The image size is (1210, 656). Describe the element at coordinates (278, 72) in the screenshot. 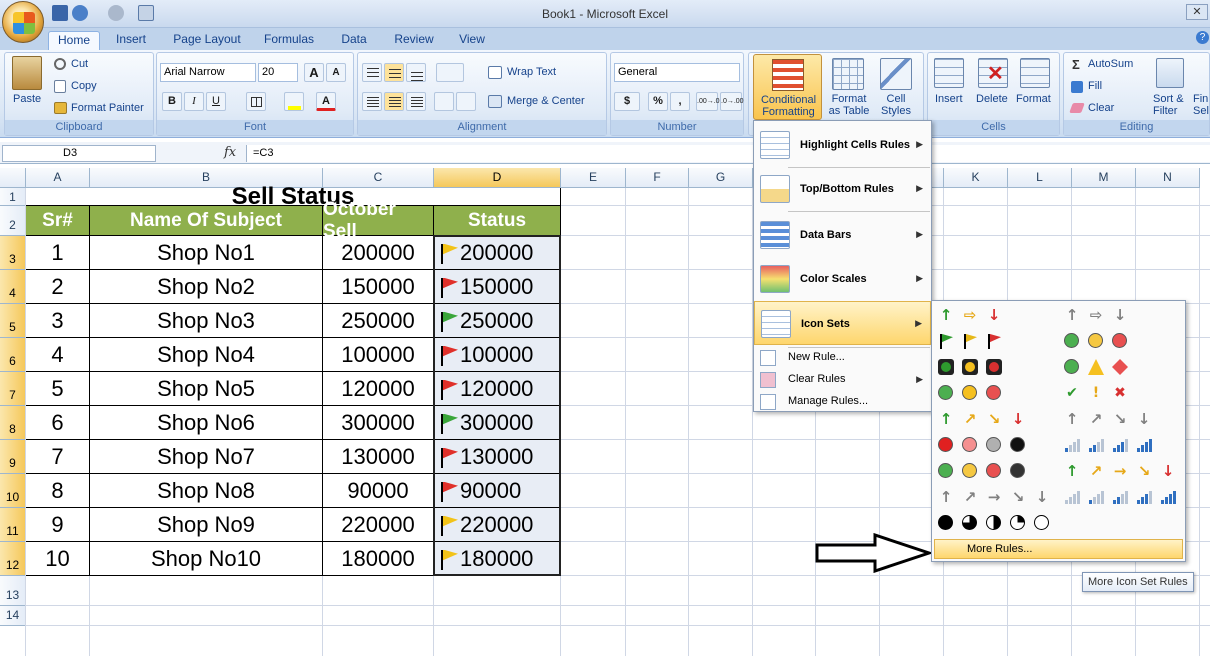

I see `font-size-combo: 20` at that location.